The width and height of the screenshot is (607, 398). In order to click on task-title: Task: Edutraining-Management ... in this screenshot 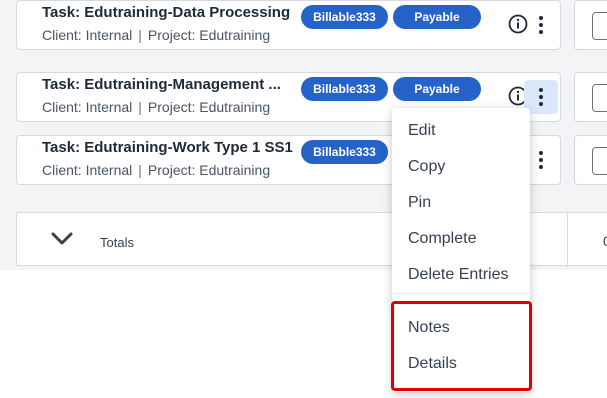, I will do `click(161, 84)`.